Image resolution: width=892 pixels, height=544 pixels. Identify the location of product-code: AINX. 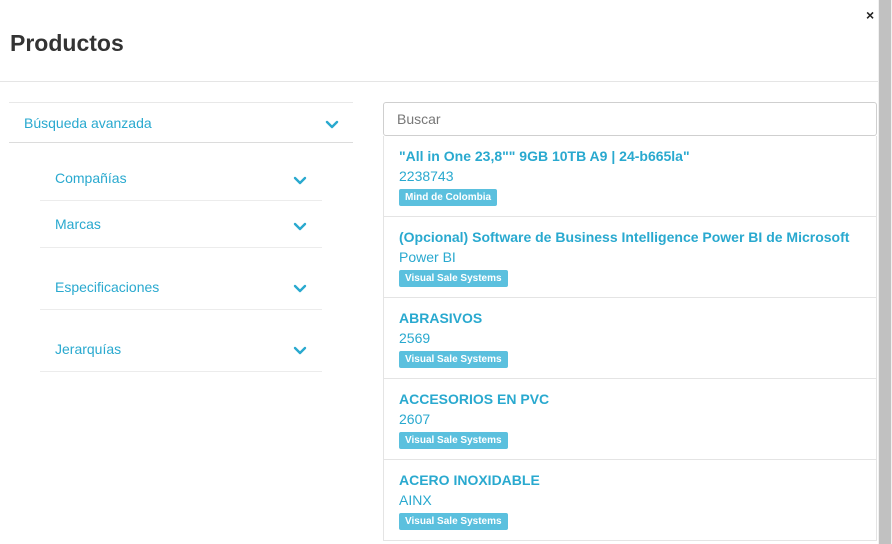
(415, 500).